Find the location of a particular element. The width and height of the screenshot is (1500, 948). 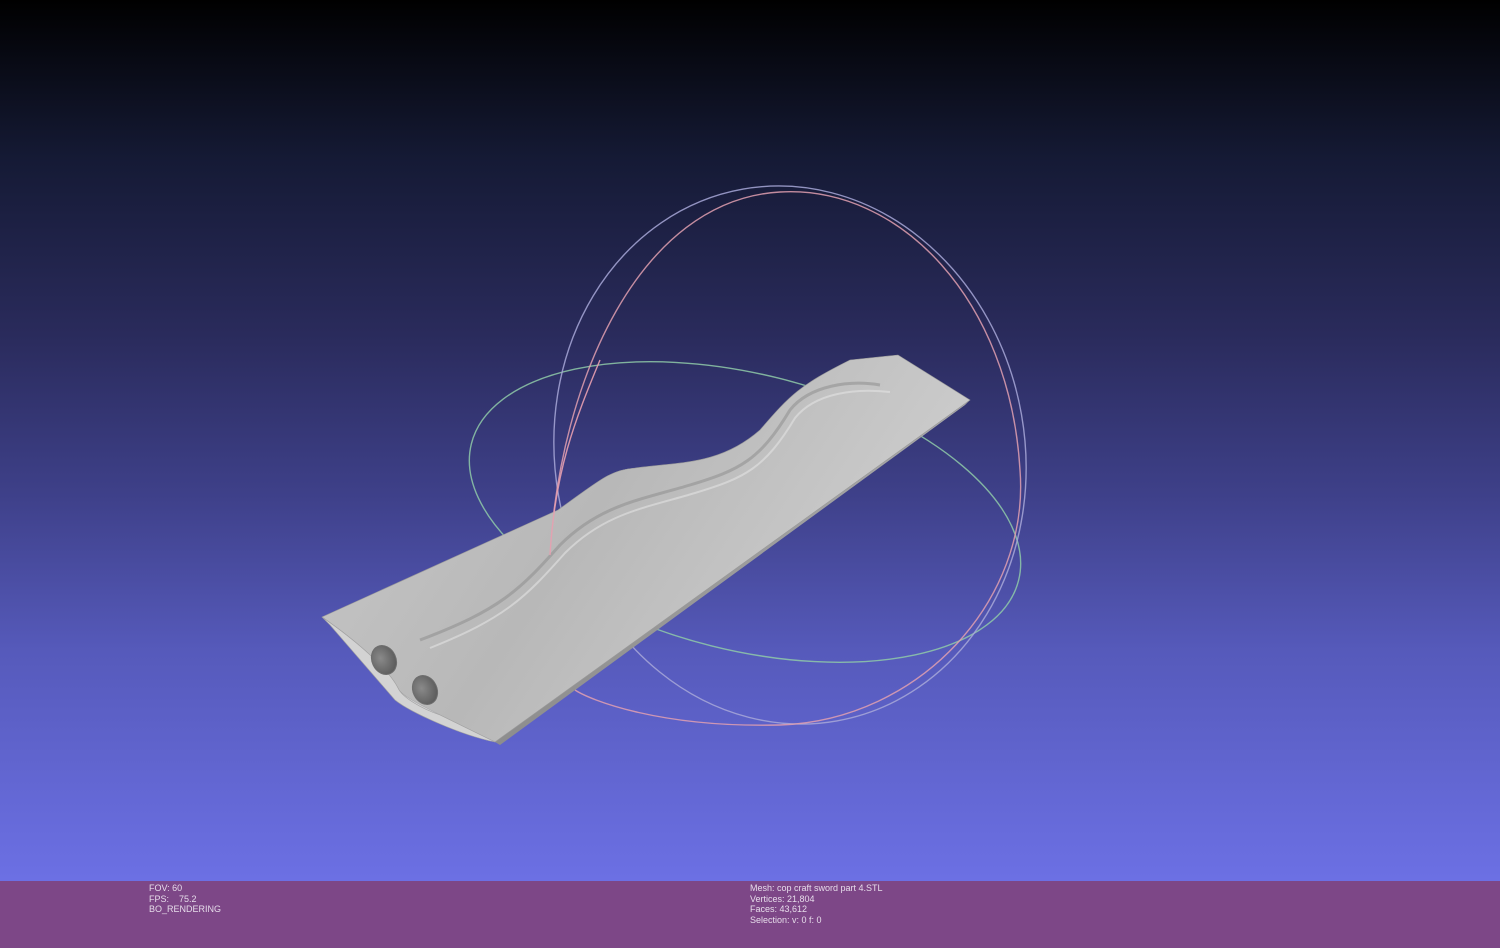

fov-readout: FOV: 60 is located at coordinates (166, 888).